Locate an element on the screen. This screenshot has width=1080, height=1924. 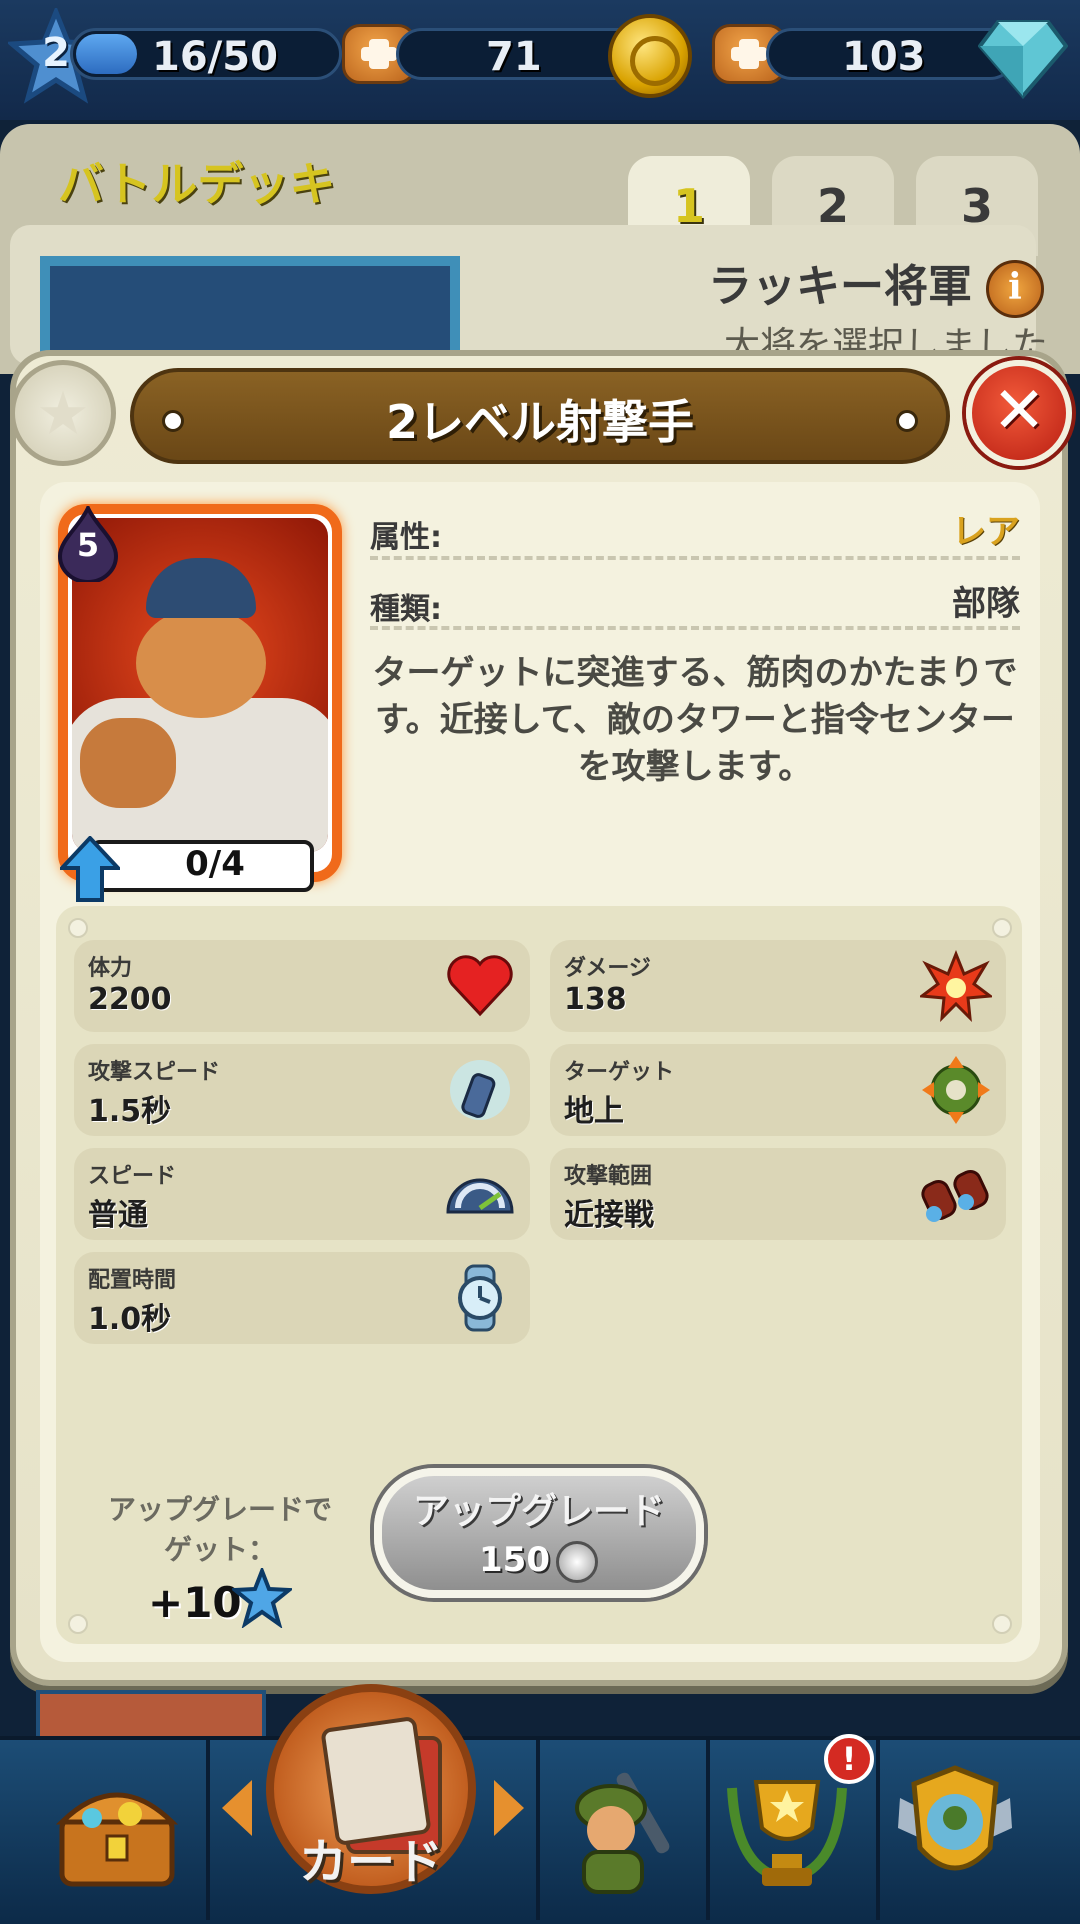
upgrade-label: アップグレード is located at coordinates (538, 1511).